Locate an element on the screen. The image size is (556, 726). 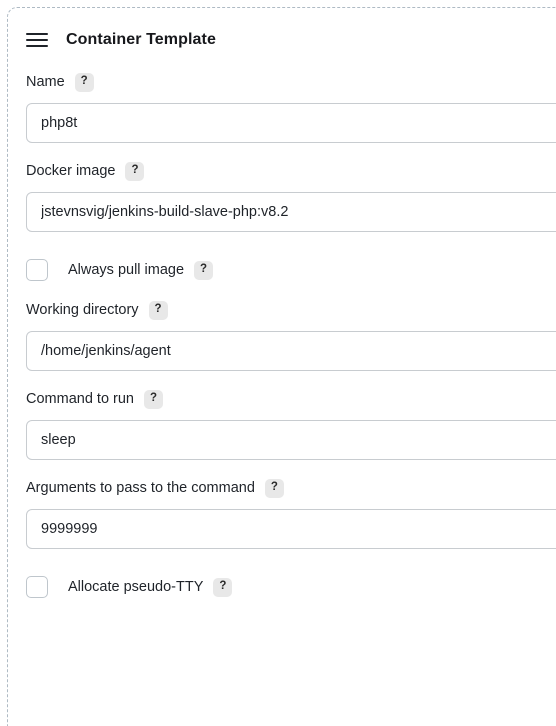
field-label: Command to run is located at coordinates (80, 399).